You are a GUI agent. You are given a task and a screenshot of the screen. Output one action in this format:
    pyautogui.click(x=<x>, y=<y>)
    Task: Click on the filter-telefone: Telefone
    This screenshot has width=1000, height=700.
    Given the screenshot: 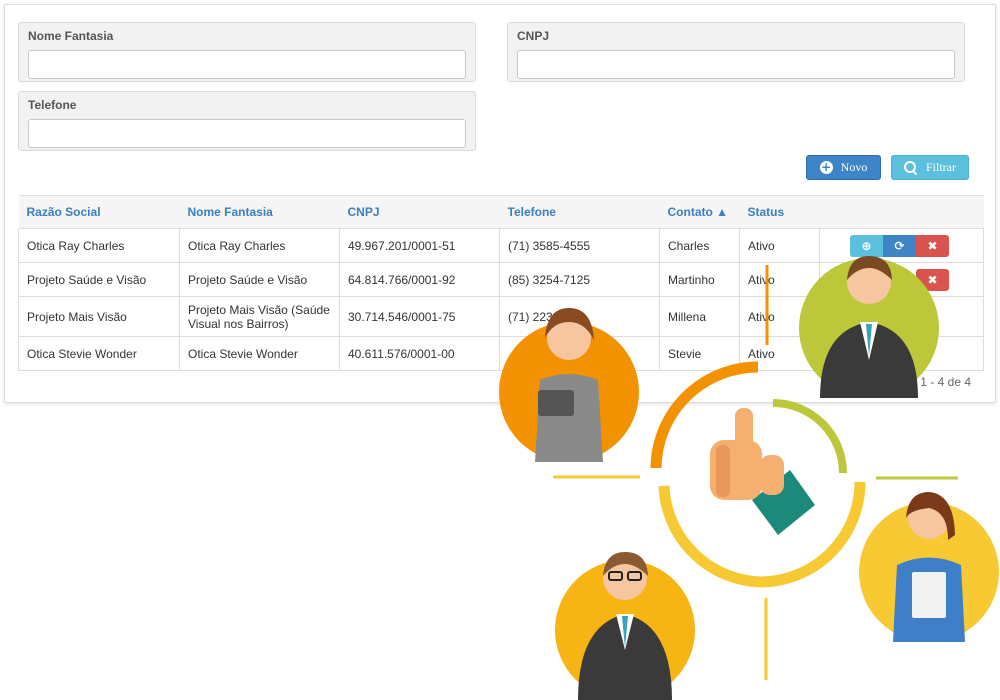 What is the action you would take?
    pyautogui.click(x=247, y=121)
    